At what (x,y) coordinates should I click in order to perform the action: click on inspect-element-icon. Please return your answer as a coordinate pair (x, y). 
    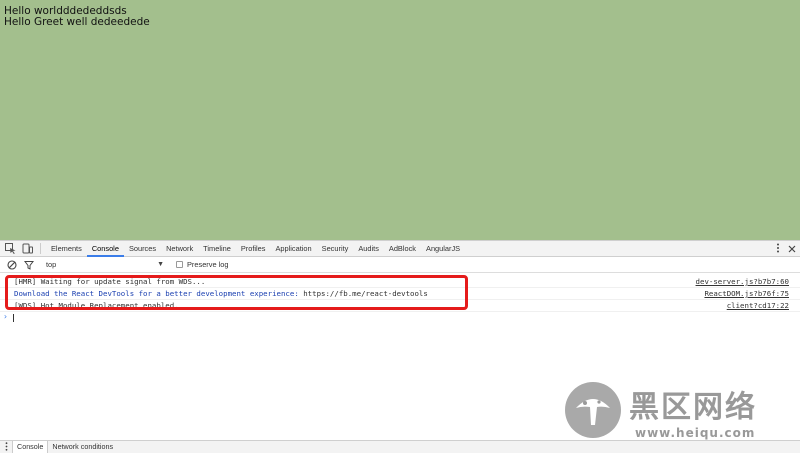
    Looking at the image, I should click on (10, 249).